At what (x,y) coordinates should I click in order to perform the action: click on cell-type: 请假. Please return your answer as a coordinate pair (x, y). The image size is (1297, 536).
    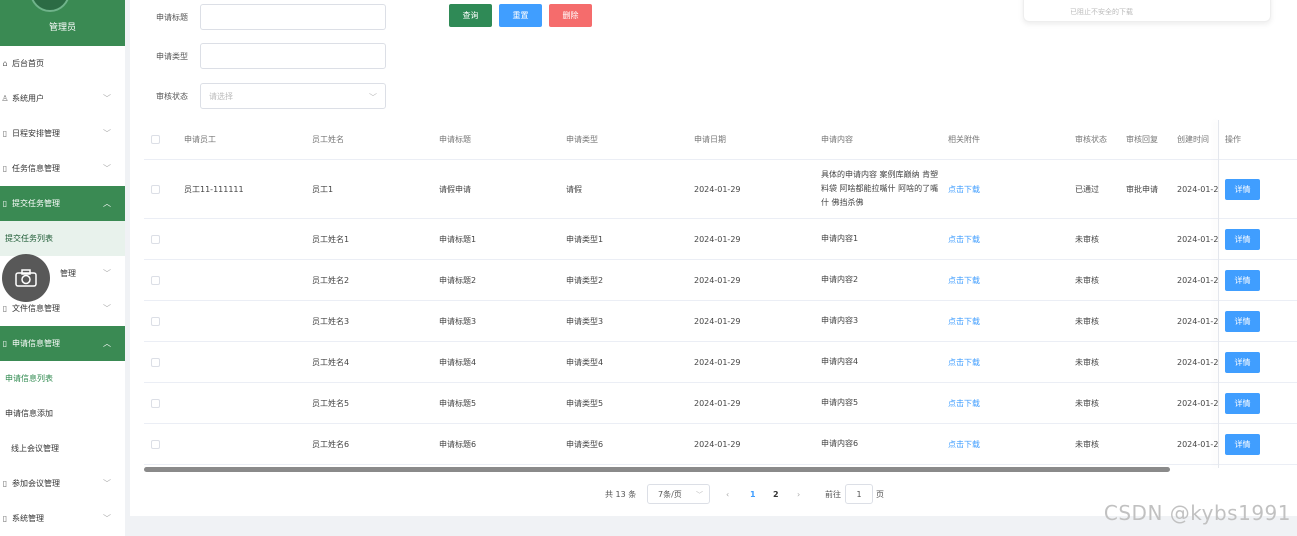
    Looking at the image, I should click on (574, 189).